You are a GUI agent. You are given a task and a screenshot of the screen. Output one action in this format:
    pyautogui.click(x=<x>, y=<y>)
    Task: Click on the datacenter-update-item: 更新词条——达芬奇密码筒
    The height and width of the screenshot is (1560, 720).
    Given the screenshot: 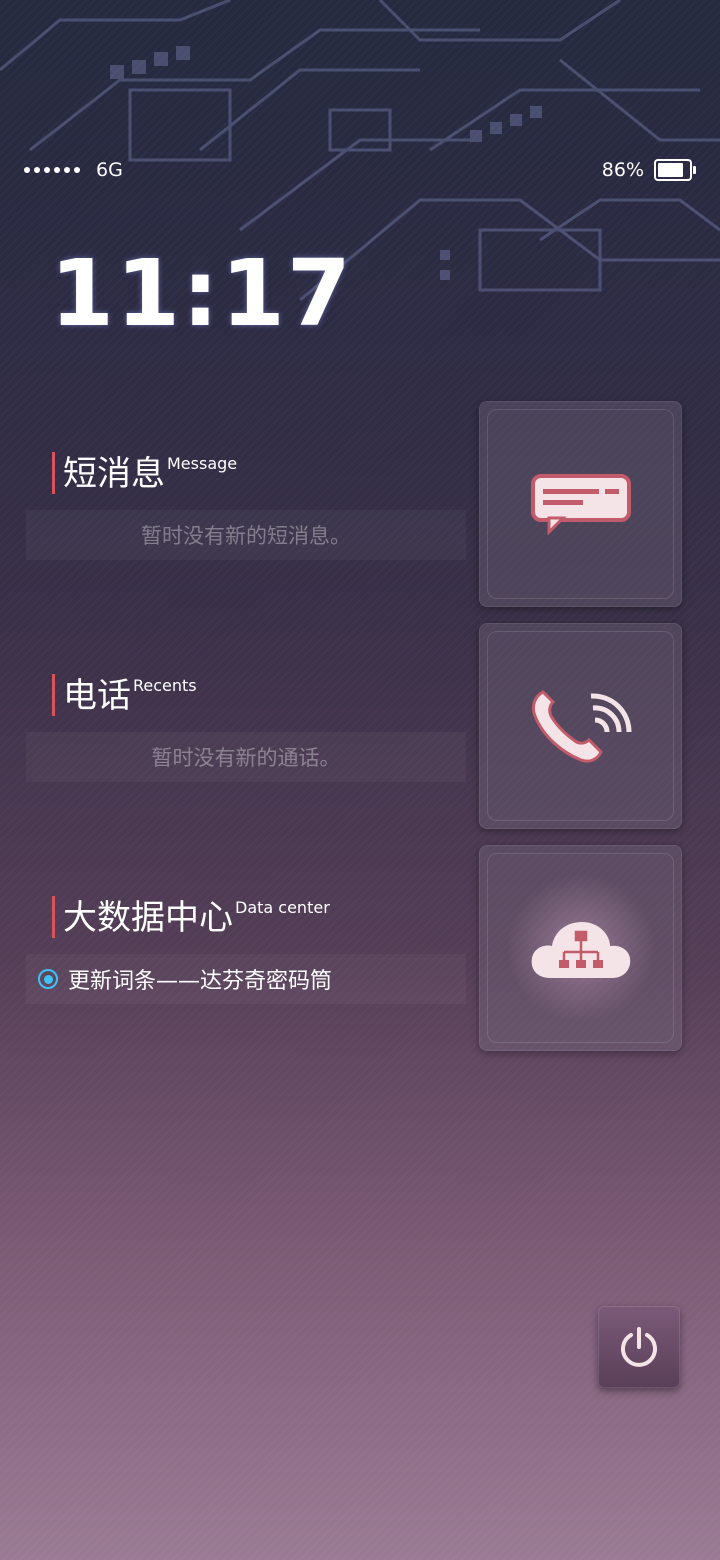 What is the action you would take?
    pyautogui.click(x=246, y=979)
    